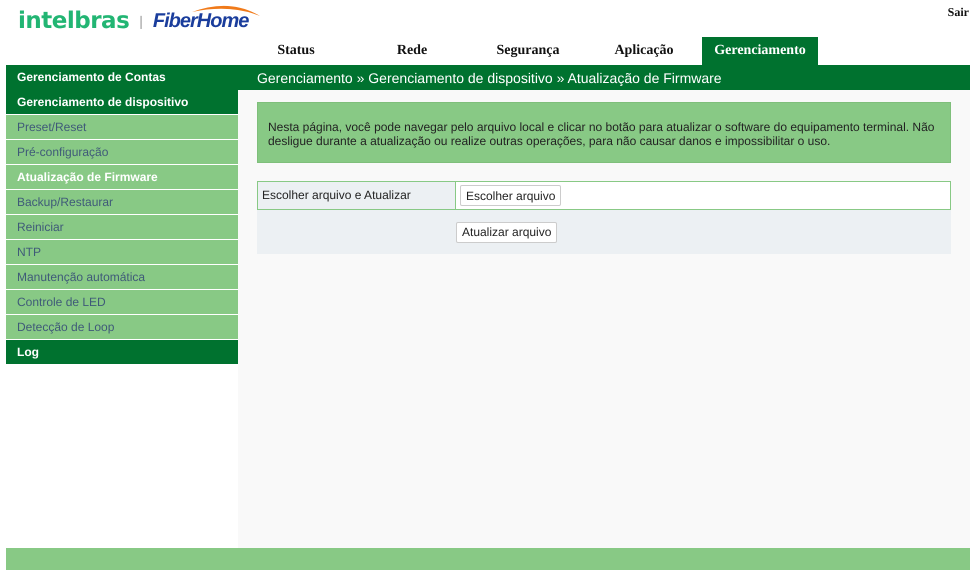 This screenshot has height=570, width=974. Describe the element at coordinates (122, 227) in the screenshot. I see `sidebar-item: Reiniciar` at that location.